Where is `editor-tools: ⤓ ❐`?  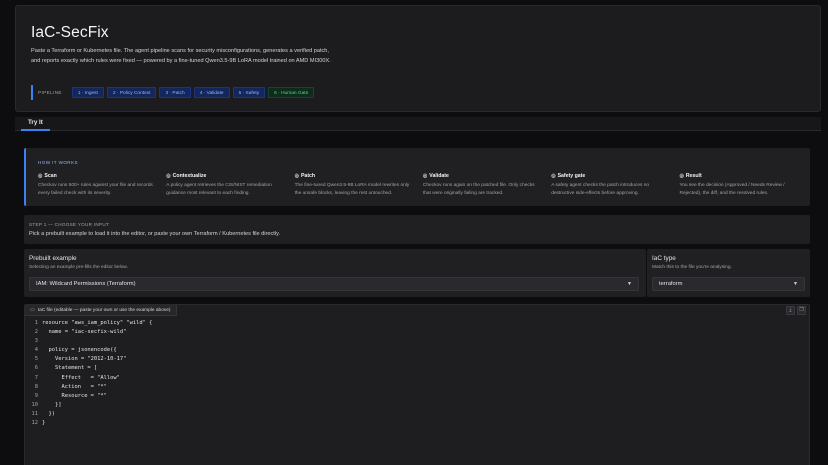 editor-tools: ⤓ ❐ is located at coordinates (796, 310).